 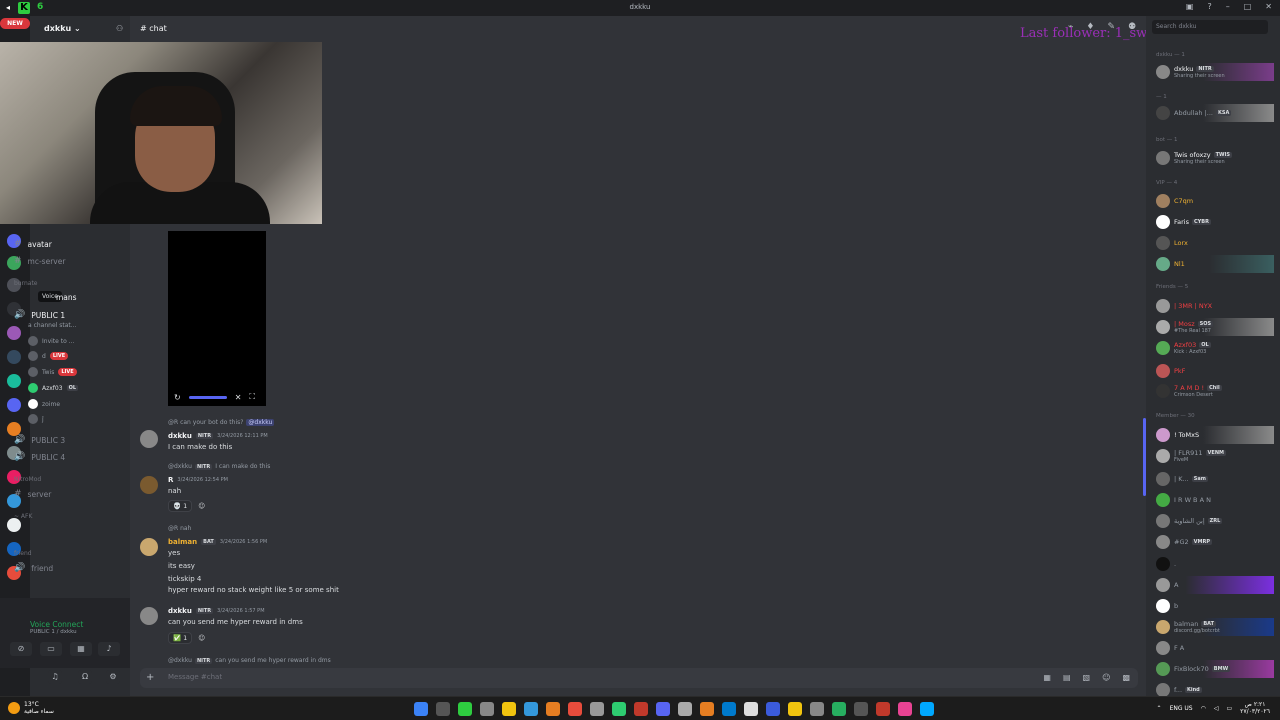 I want to click on member-item: Faris CYBR, so click(x=1215, y=222).